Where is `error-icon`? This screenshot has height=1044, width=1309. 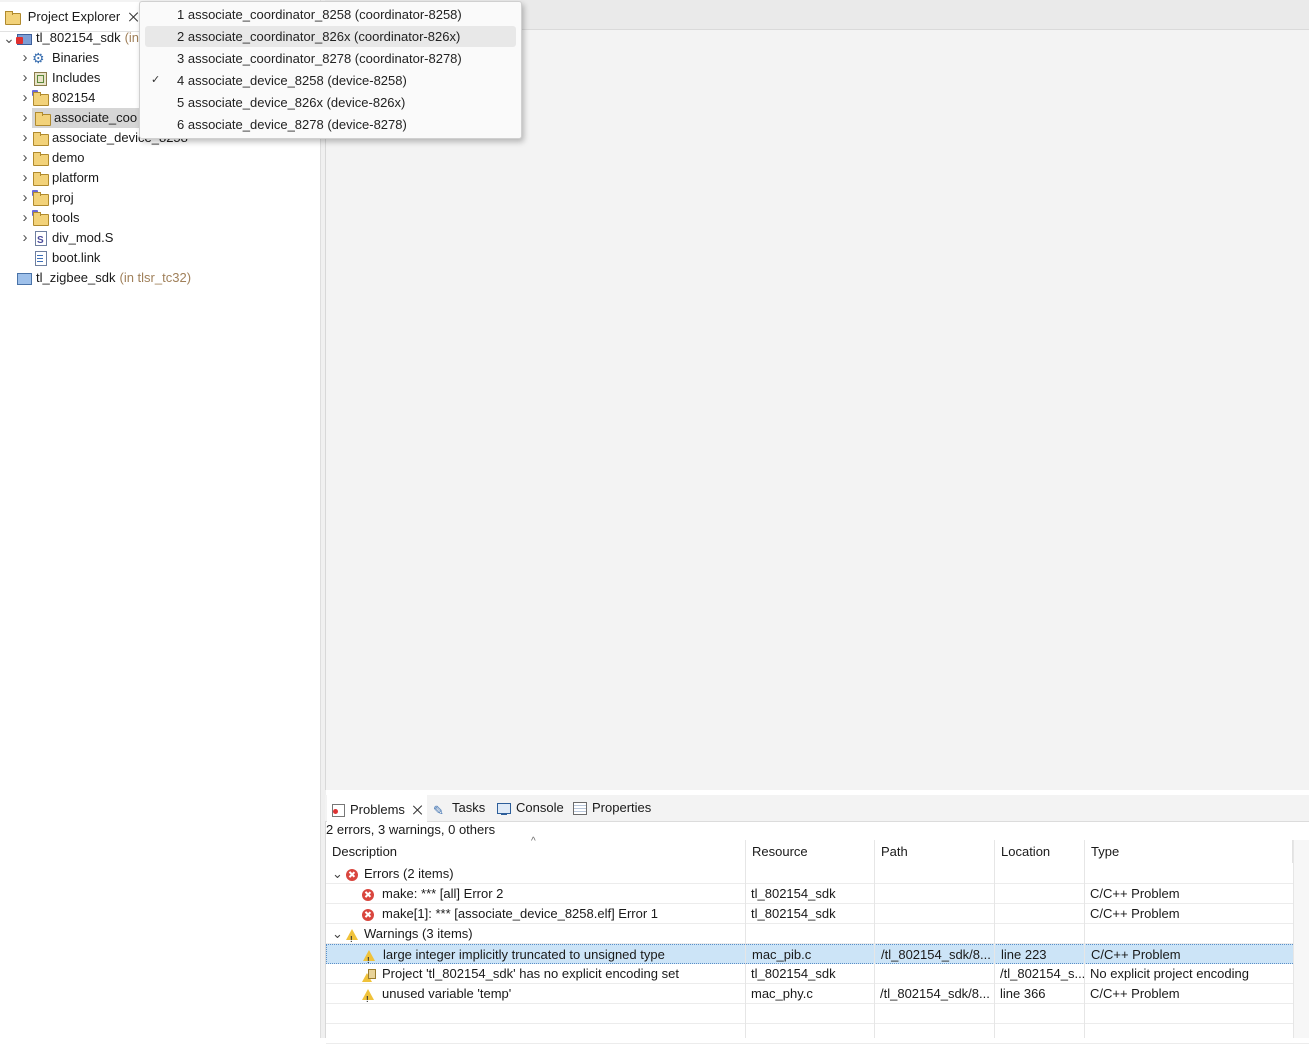 error-icon is located at coordinates (368, 914).